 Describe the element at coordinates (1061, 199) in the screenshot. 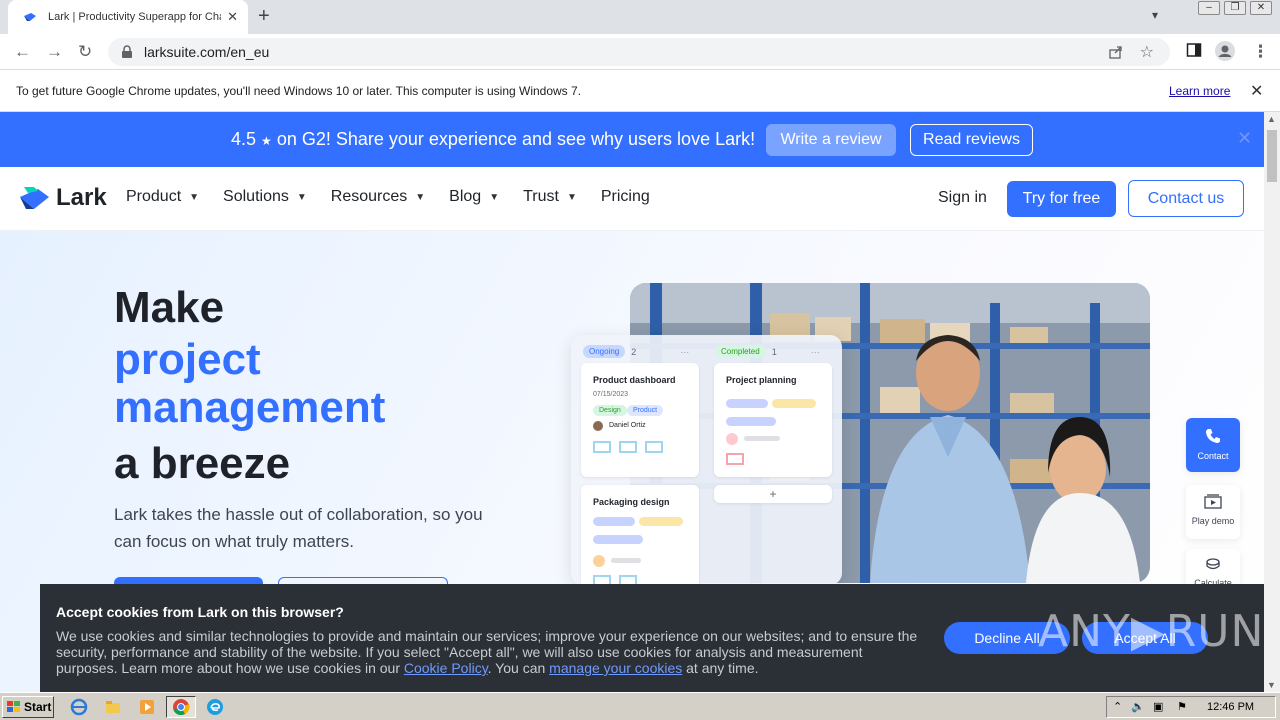

I see `try-for-free-button: Try for free` at that location.